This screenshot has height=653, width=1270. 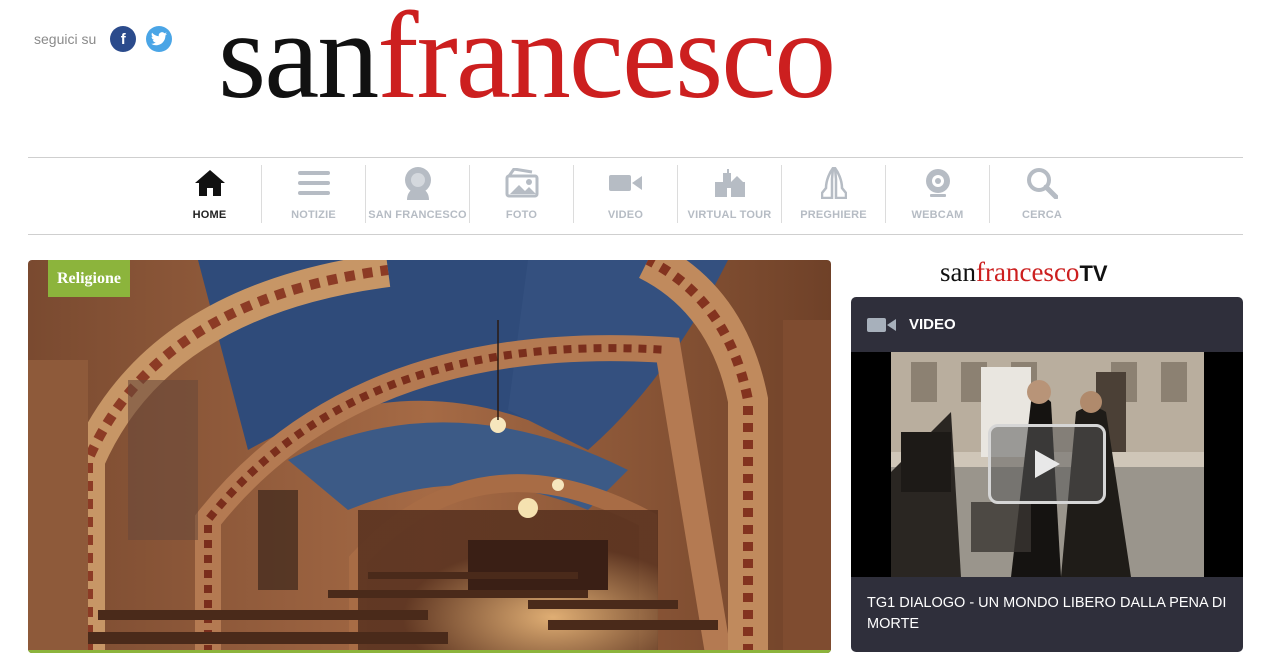 What do you see at coordinates (1028, 272) in the screenshot?
I see `tv-logo-francesco: francesco` at bounding box center [1028, 272].